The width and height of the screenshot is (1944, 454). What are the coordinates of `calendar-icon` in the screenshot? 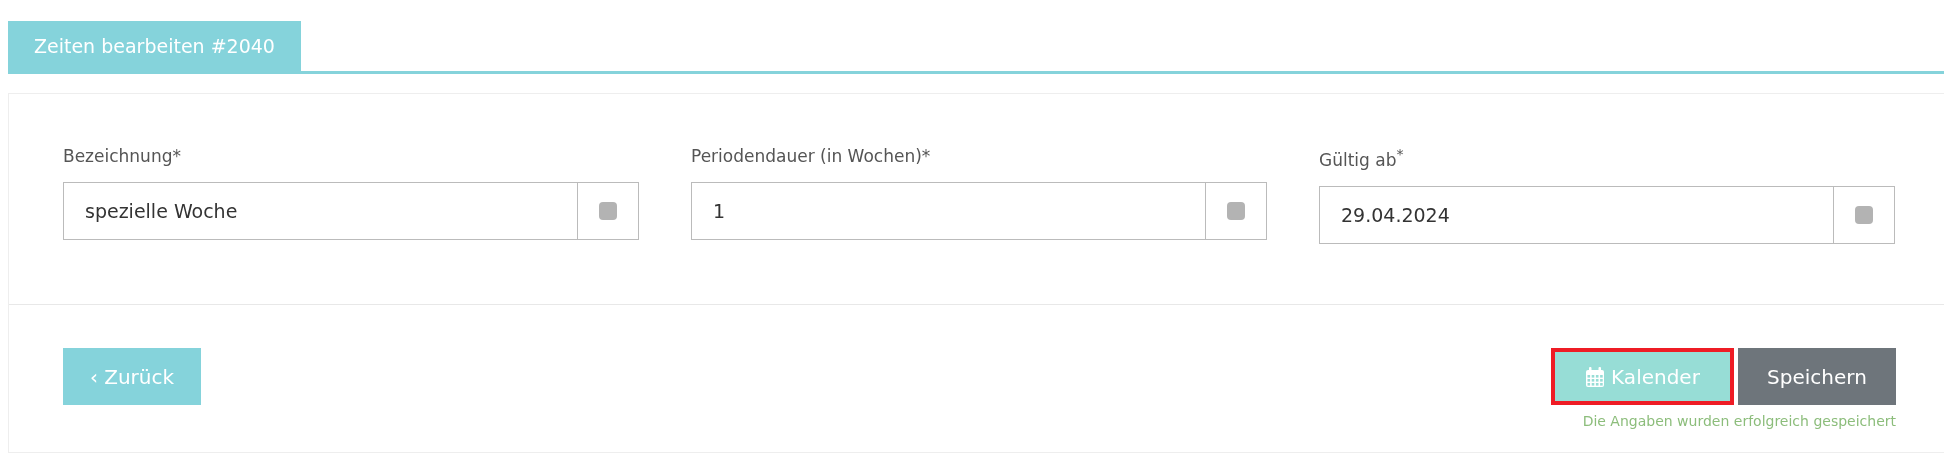 It's located at (1595, 376).